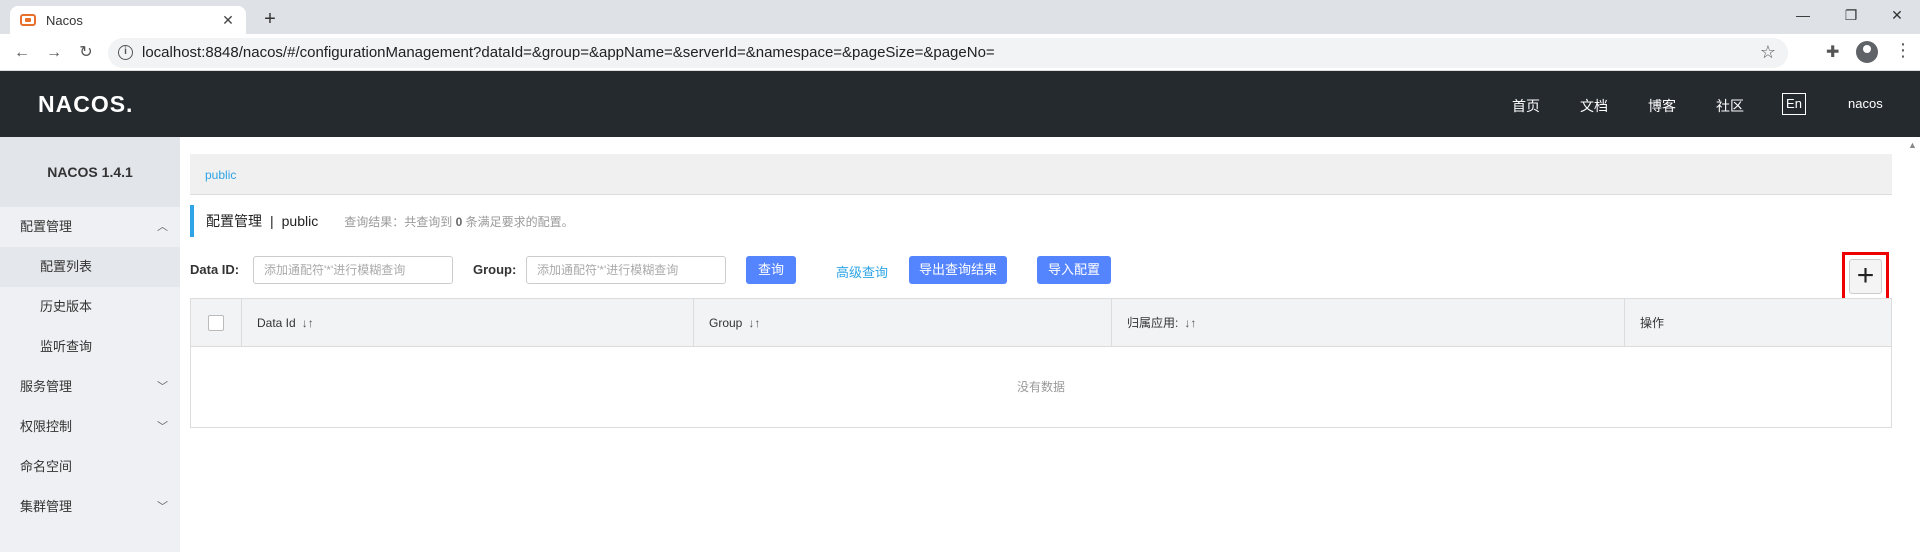 The image size is (1920, 552). I want to click on result-prefix: 查询结果：共查询到, so click(398, 221).